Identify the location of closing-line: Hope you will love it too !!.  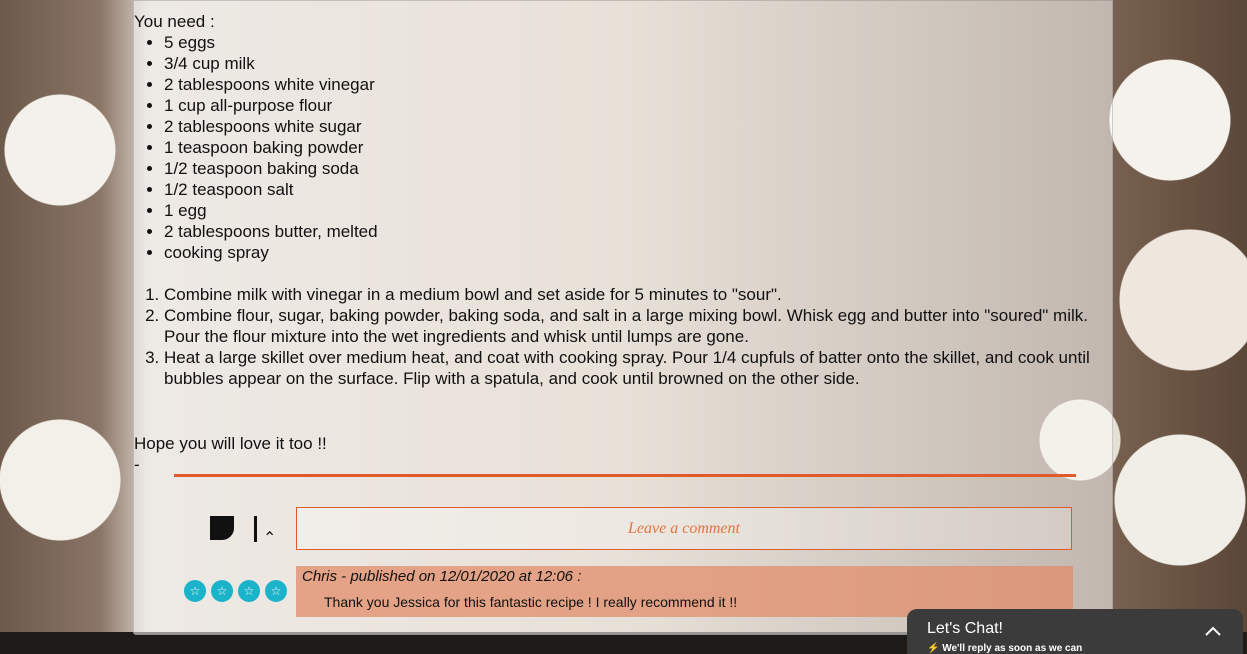
(230, 443).